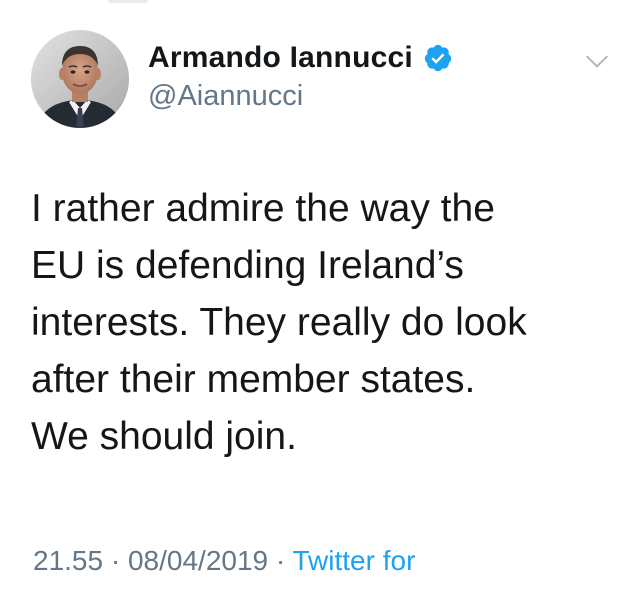 This screenshot has height=595, width=640. I want to click on display-name: Armando Iannucci, so click(280, 58).